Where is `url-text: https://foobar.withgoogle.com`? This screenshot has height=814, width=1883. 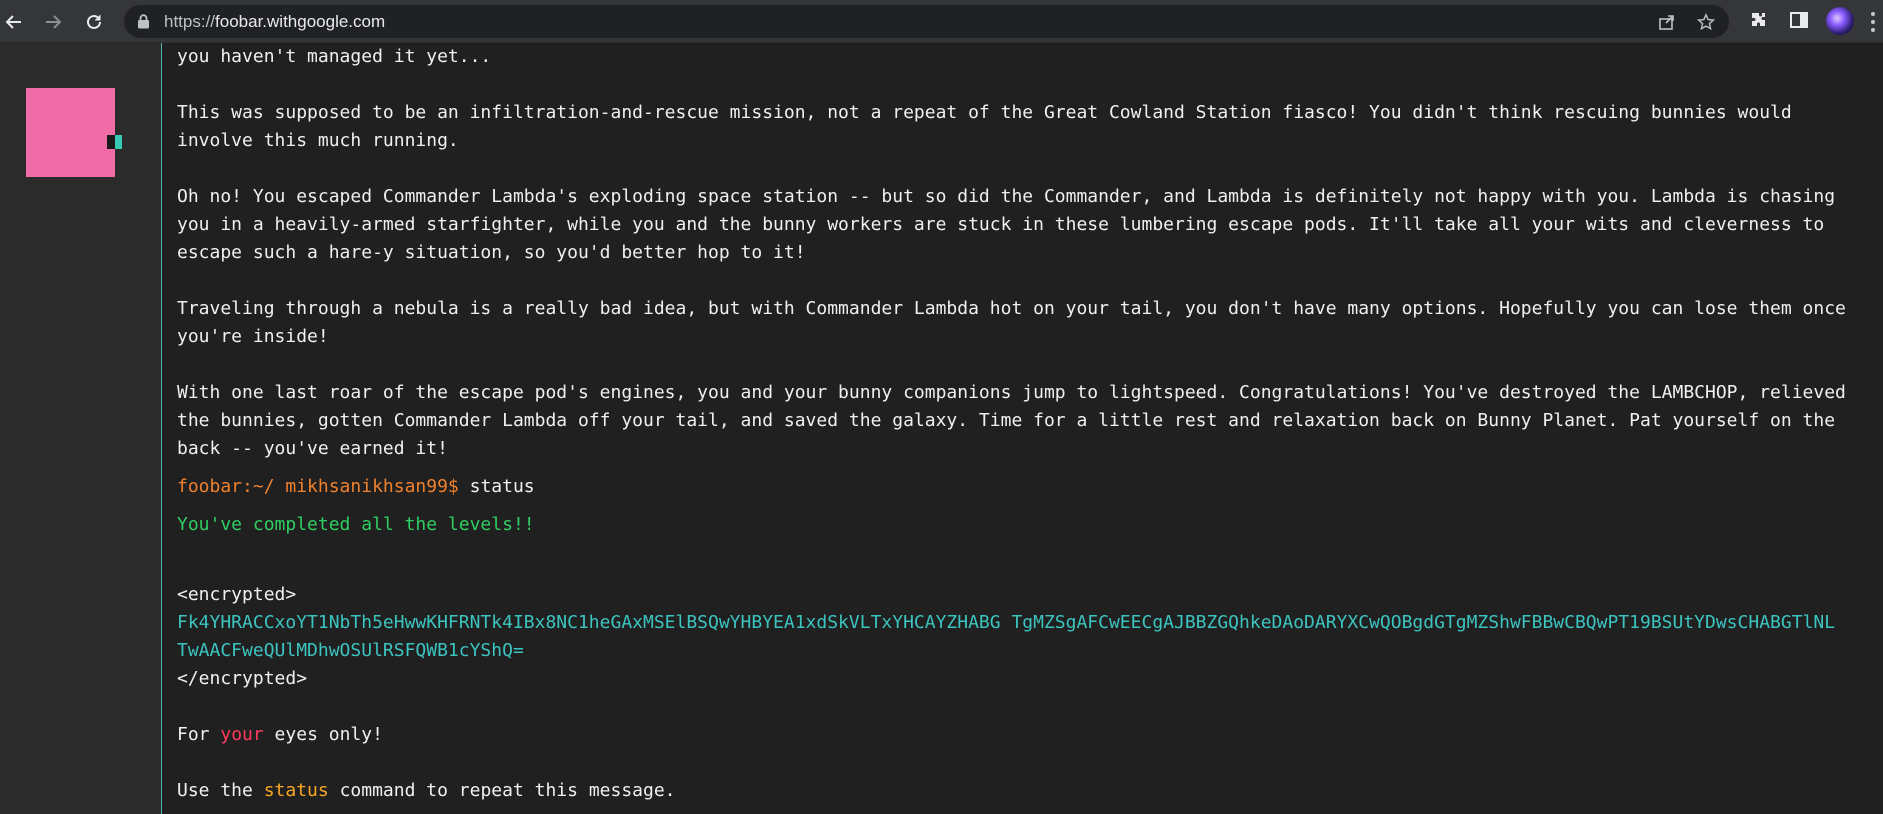
url-text: https://foobar.withgoogle.com is located at coordinates (274, 22).